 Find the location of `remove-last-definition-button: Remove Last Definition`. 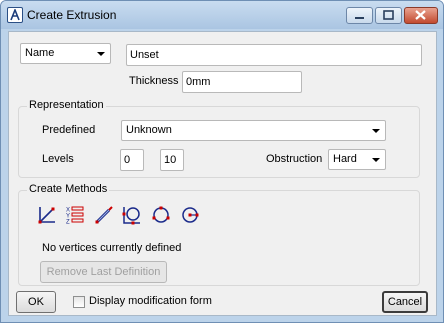

remove-last-definition-button: Remove Last Definition is located at coordinates (103, 272).